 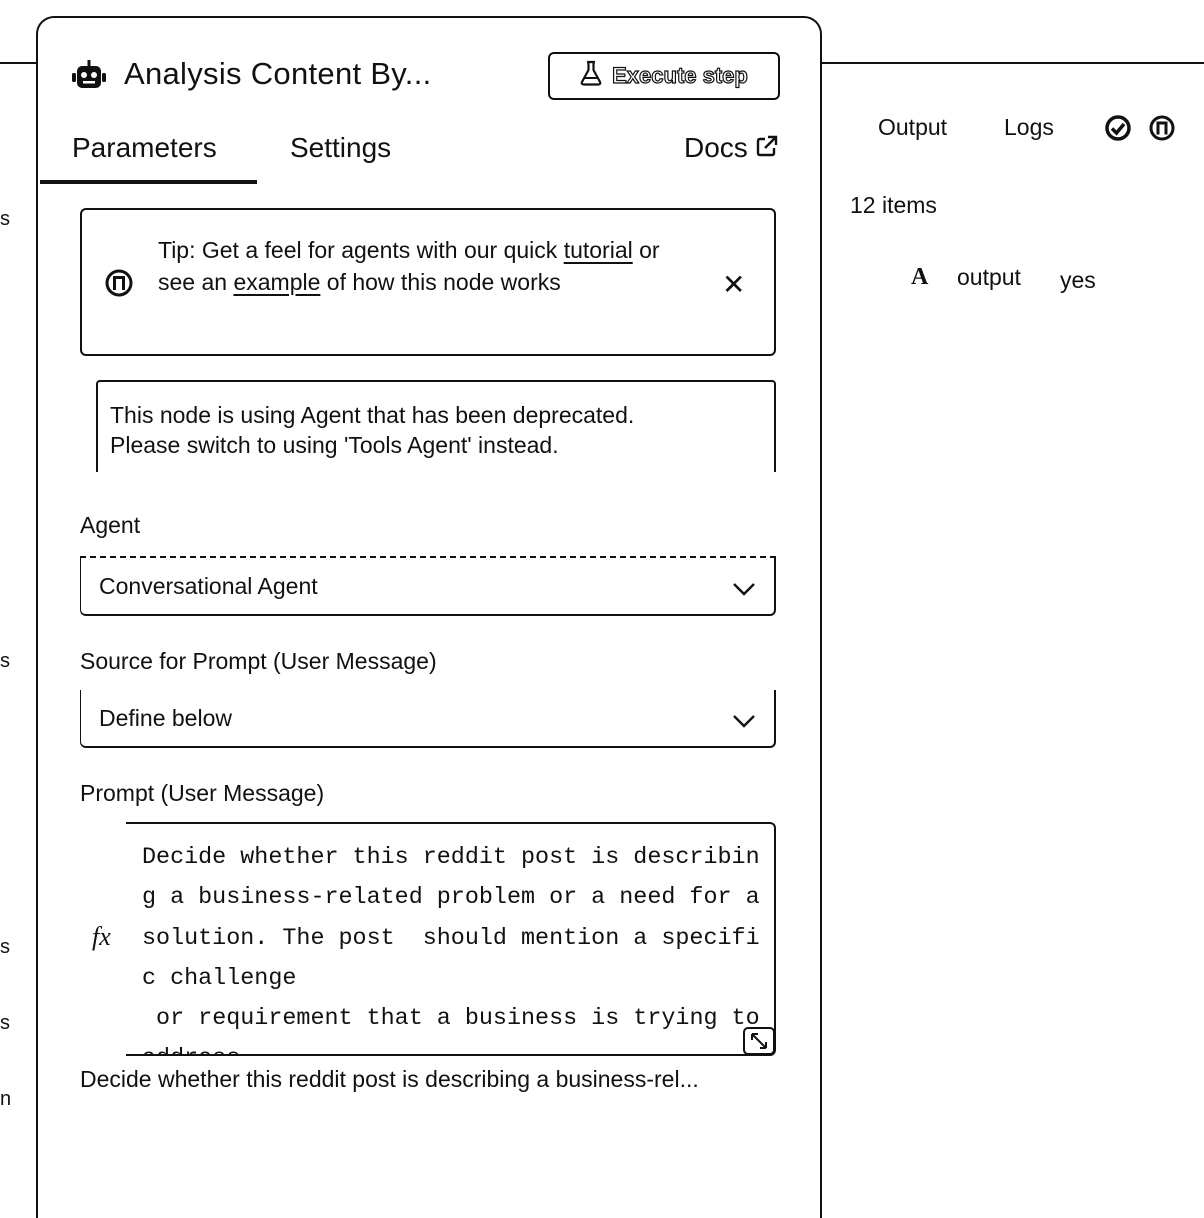 I want to click on close-icon: ✕, so click(x=733, y=284).